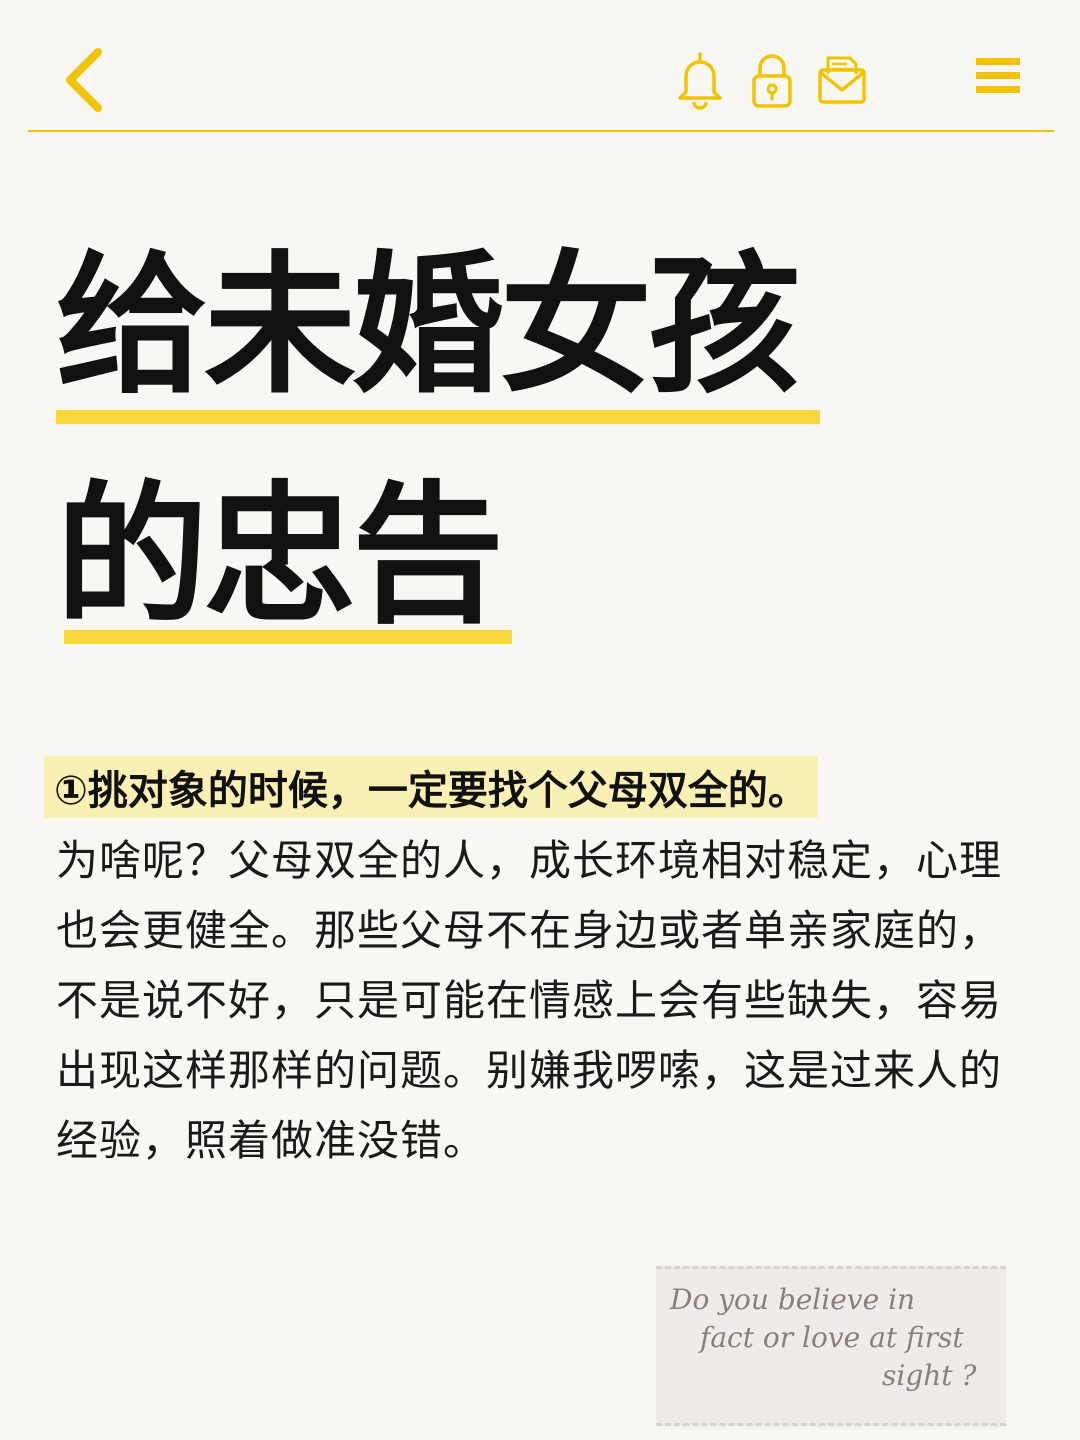 This screenshot has width=1080, height=1440. Describe the element at coordinates (793, 1299) in the screenshot. I see `quote-line-1: Do you believe in` at that location.